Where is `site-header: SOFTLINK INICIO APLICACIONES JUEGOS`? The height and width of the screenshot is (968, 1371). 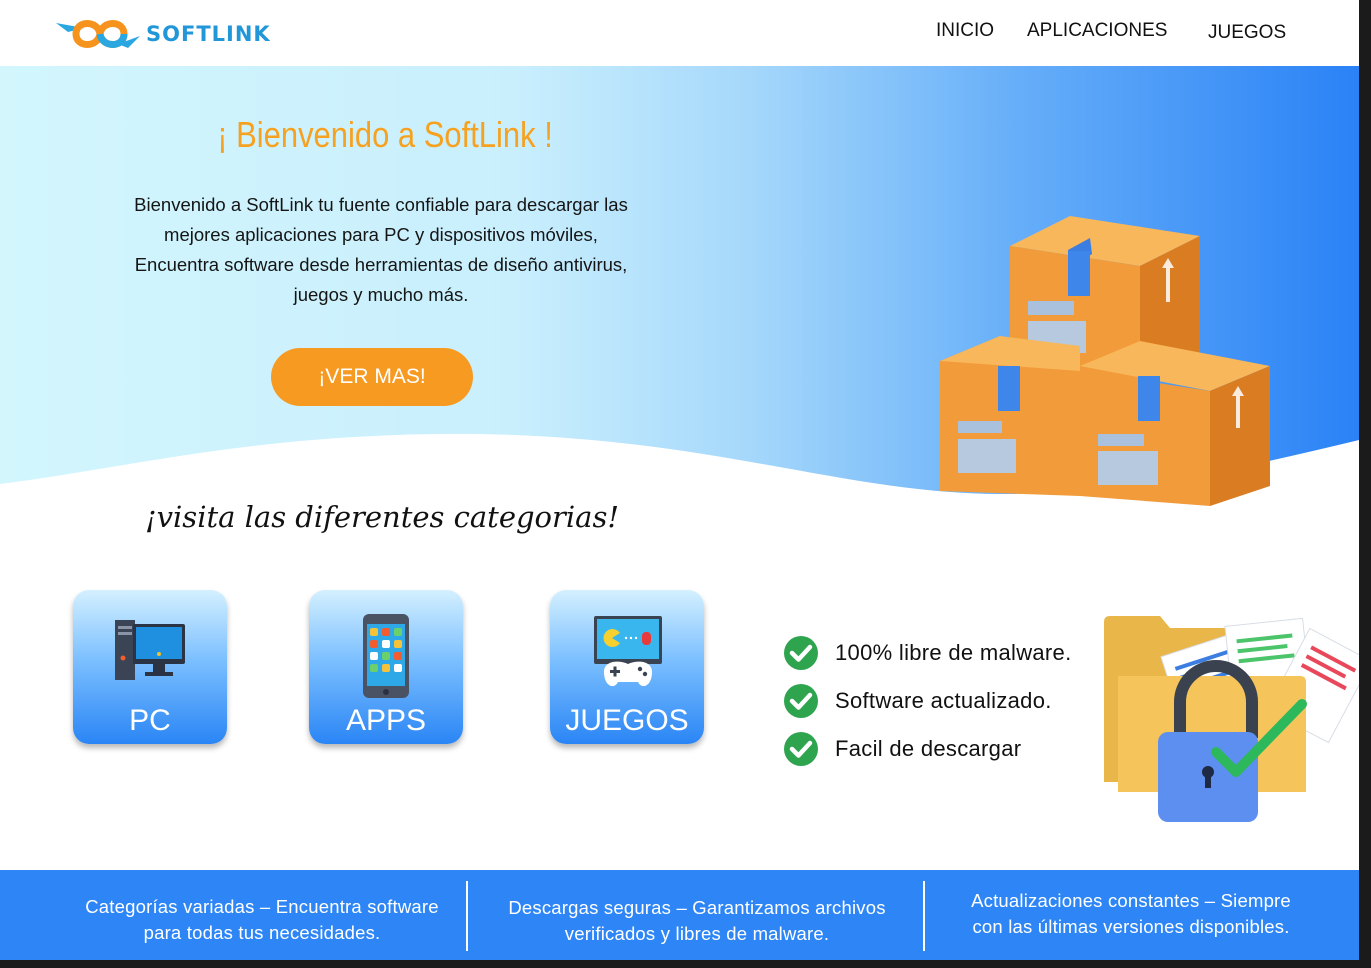
site-header: SOFTLINK INICIO APLICACIONES JUEGOS is located at coordinates (679, 33).